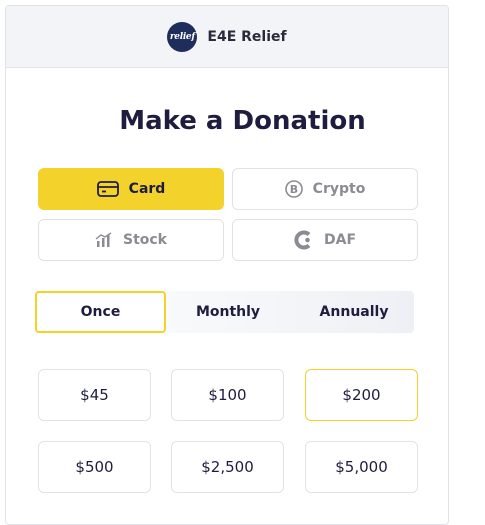 This screenshot has width=485, height=525. What do you see at coordinates (100, 312) in the screenshot?
I see `frequency-once-tab: Once` at bounding box center [100, 312].